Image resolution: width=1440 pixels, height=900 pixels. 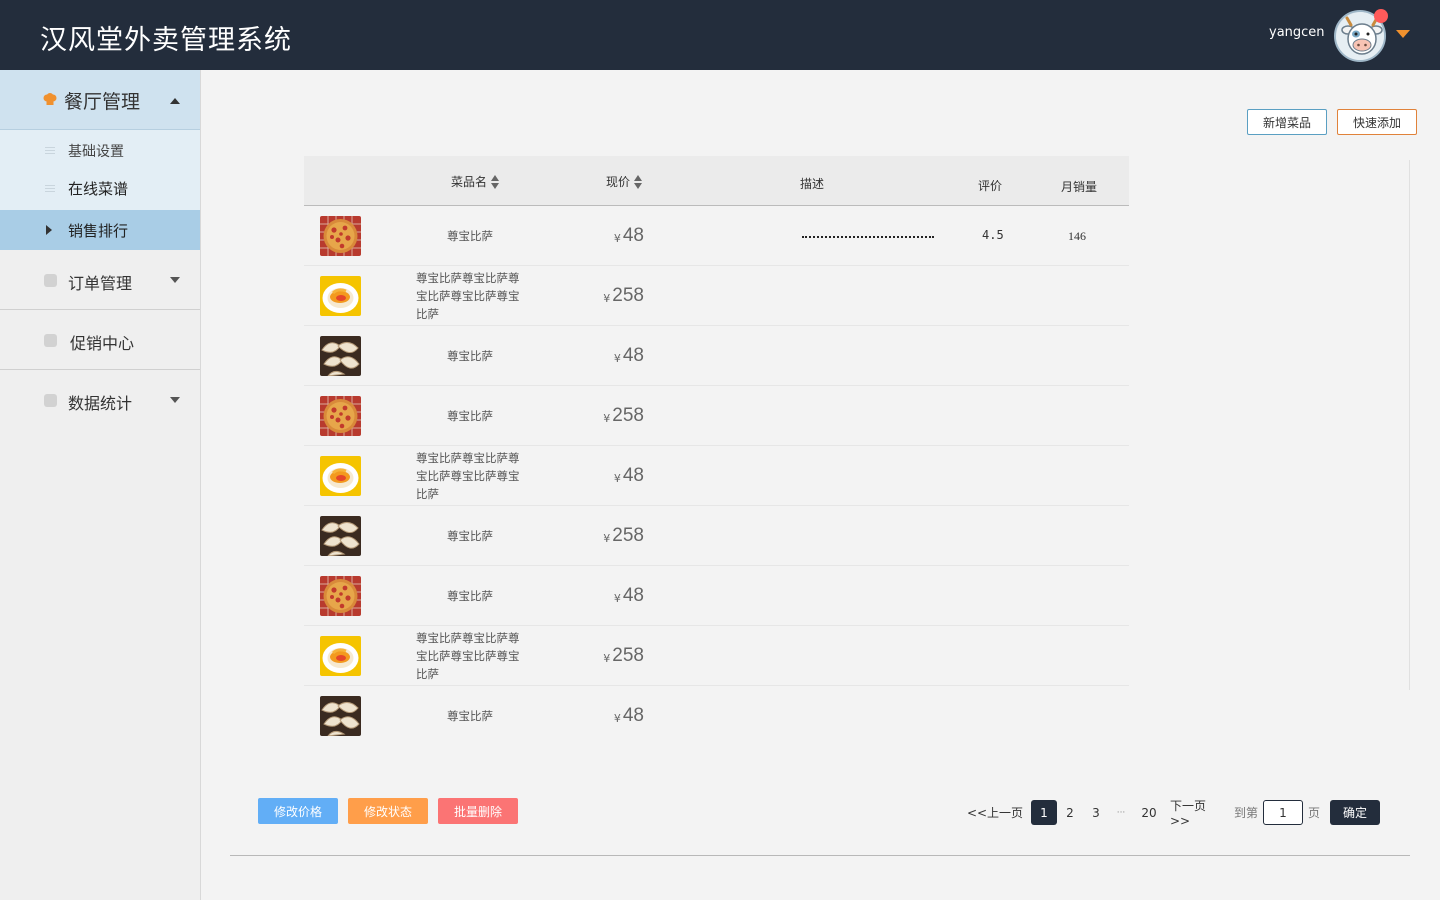 I want to click on rating-value: 4.5, so click(x=993, y=235).